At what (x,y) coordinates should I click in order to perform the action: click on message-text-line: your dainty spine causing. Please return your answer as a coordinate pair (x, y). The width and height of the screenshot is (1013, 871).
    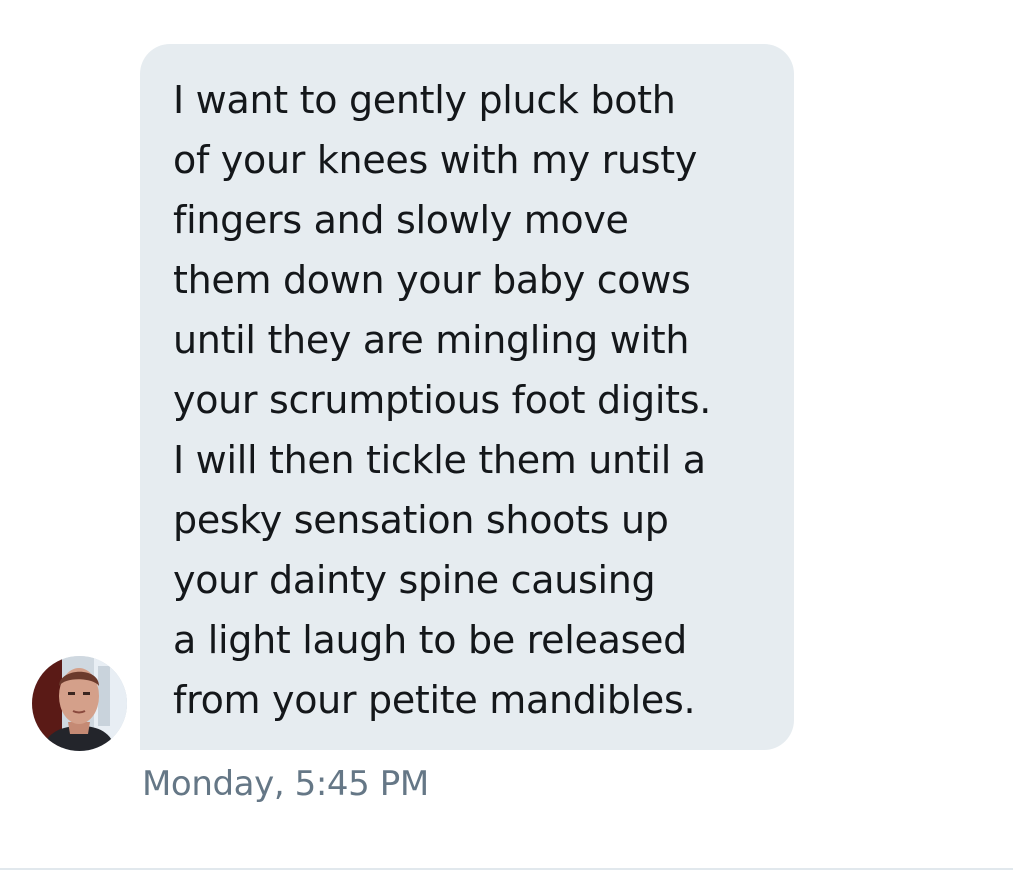
    Looking at the image, I should click on (414, 580).